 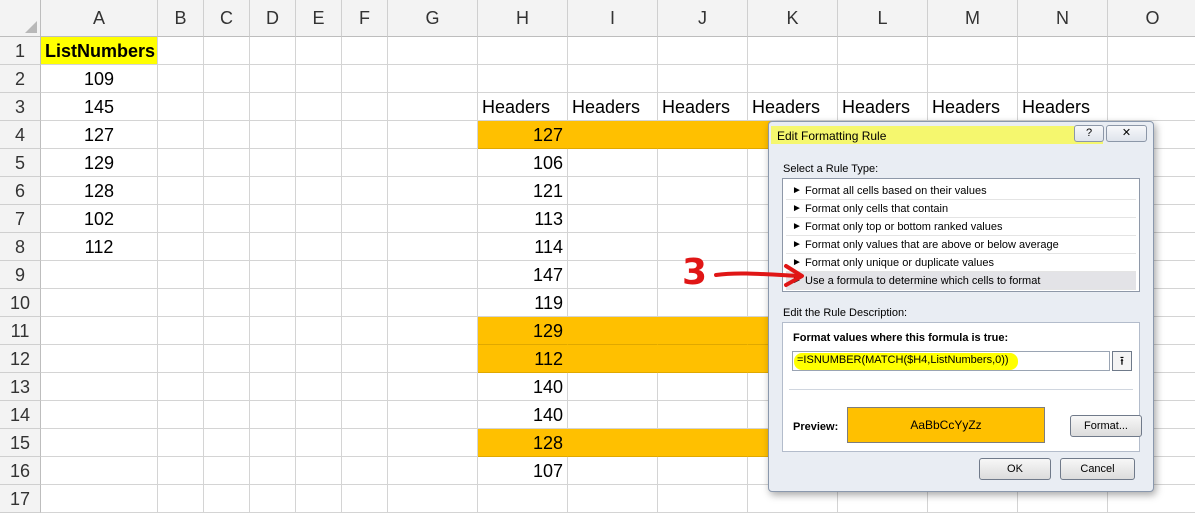 I want to click on row-header: 8, so click(x=20, y=247).